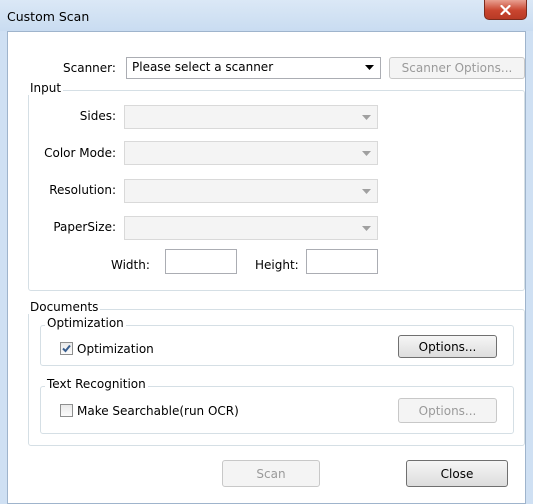 The image size is (533, 504). I want to click on color-mode-select, so click(251, 153).